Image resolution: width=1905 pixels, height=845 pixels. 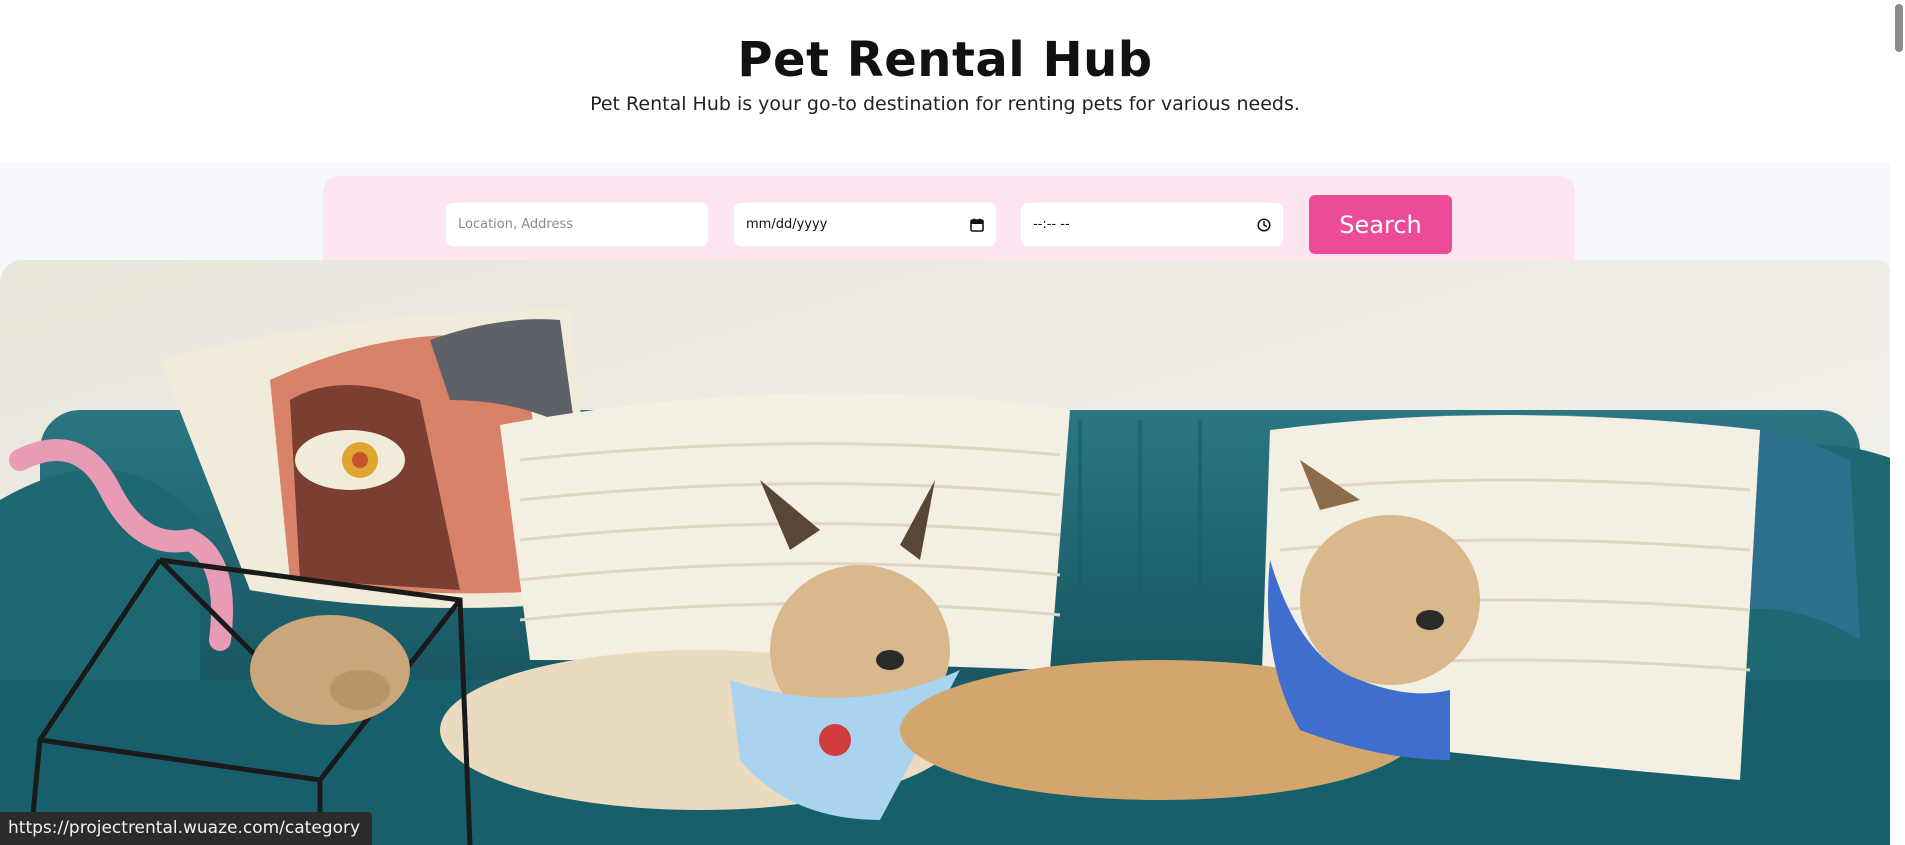 What do you see at coordinates (865, 224) in the screenshot?
I see `date-field: mm/dd/yyyy` at bounding box center [865, 224].